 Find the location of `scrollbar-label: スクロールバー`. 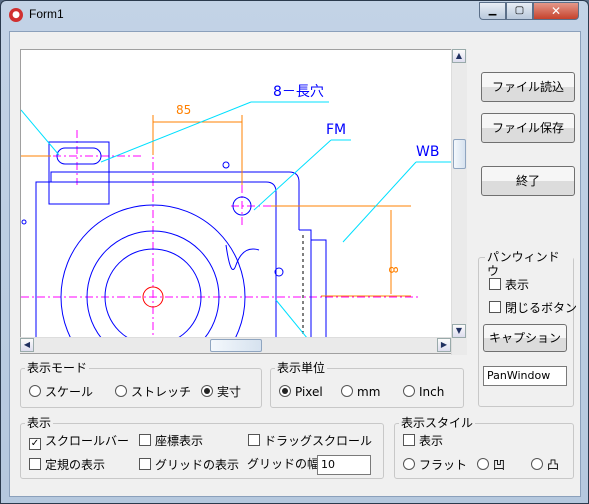

scrollbar-label: スクロールバー is located at coordinates (87, 441).